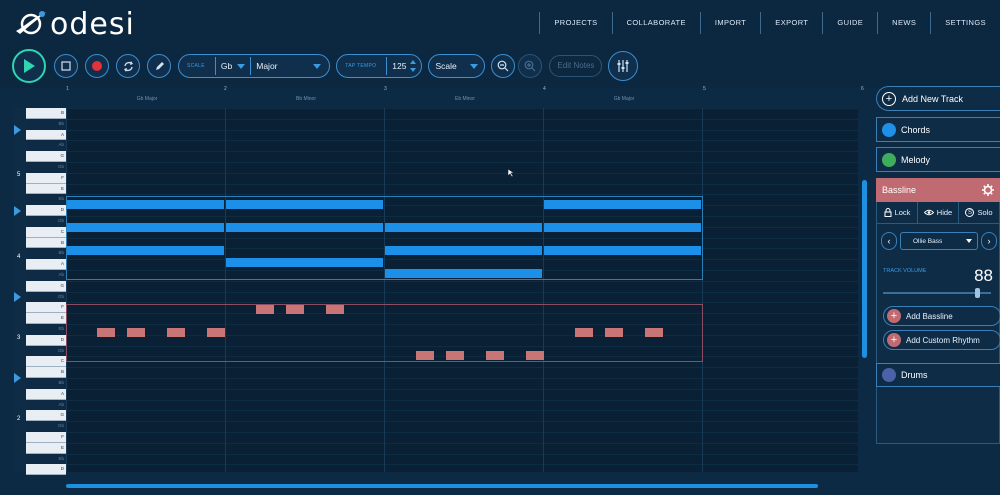  What do you see at coordinates (938, 129) in the screenshot?
I see `track-chords: Chords` at bounding box center [938, 129].